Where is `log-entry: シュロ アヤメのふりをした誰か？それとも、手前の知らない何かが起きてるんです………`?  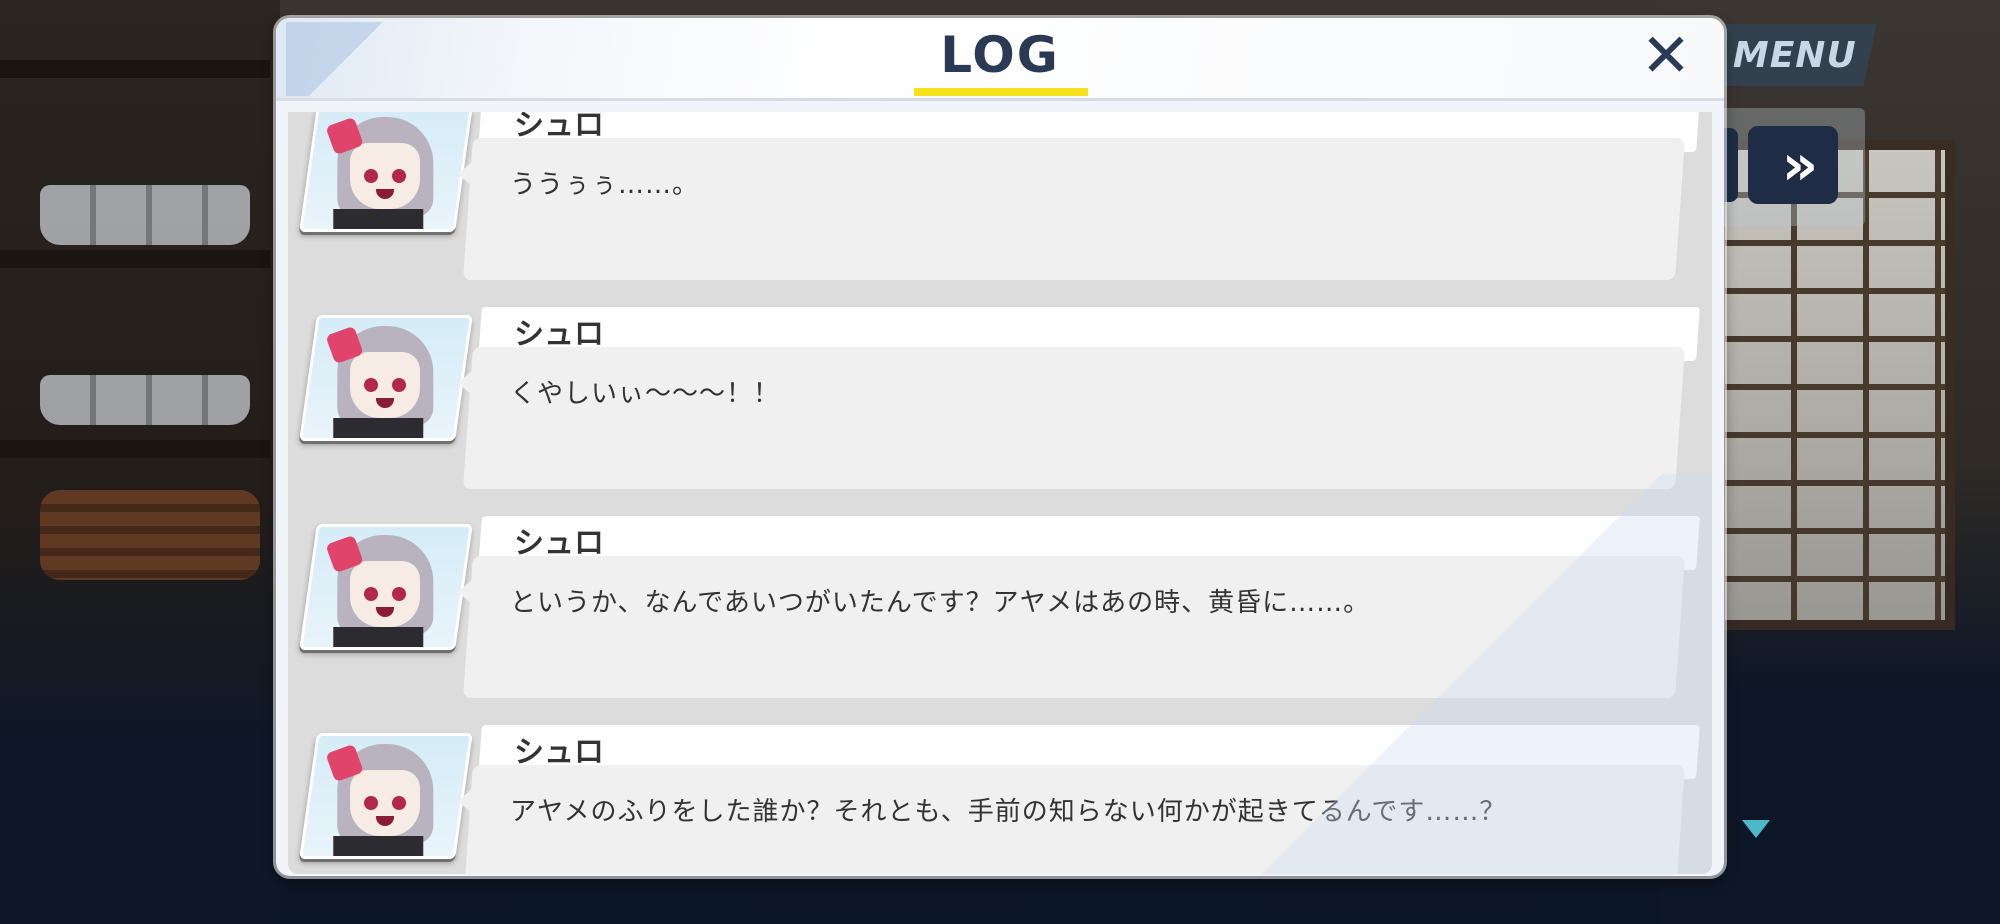
log-entry: シュロ アヤメのふりをした誰か？それとも、手前の知らない何かが起きてるんです……… is located at coordinates (1000, 799).